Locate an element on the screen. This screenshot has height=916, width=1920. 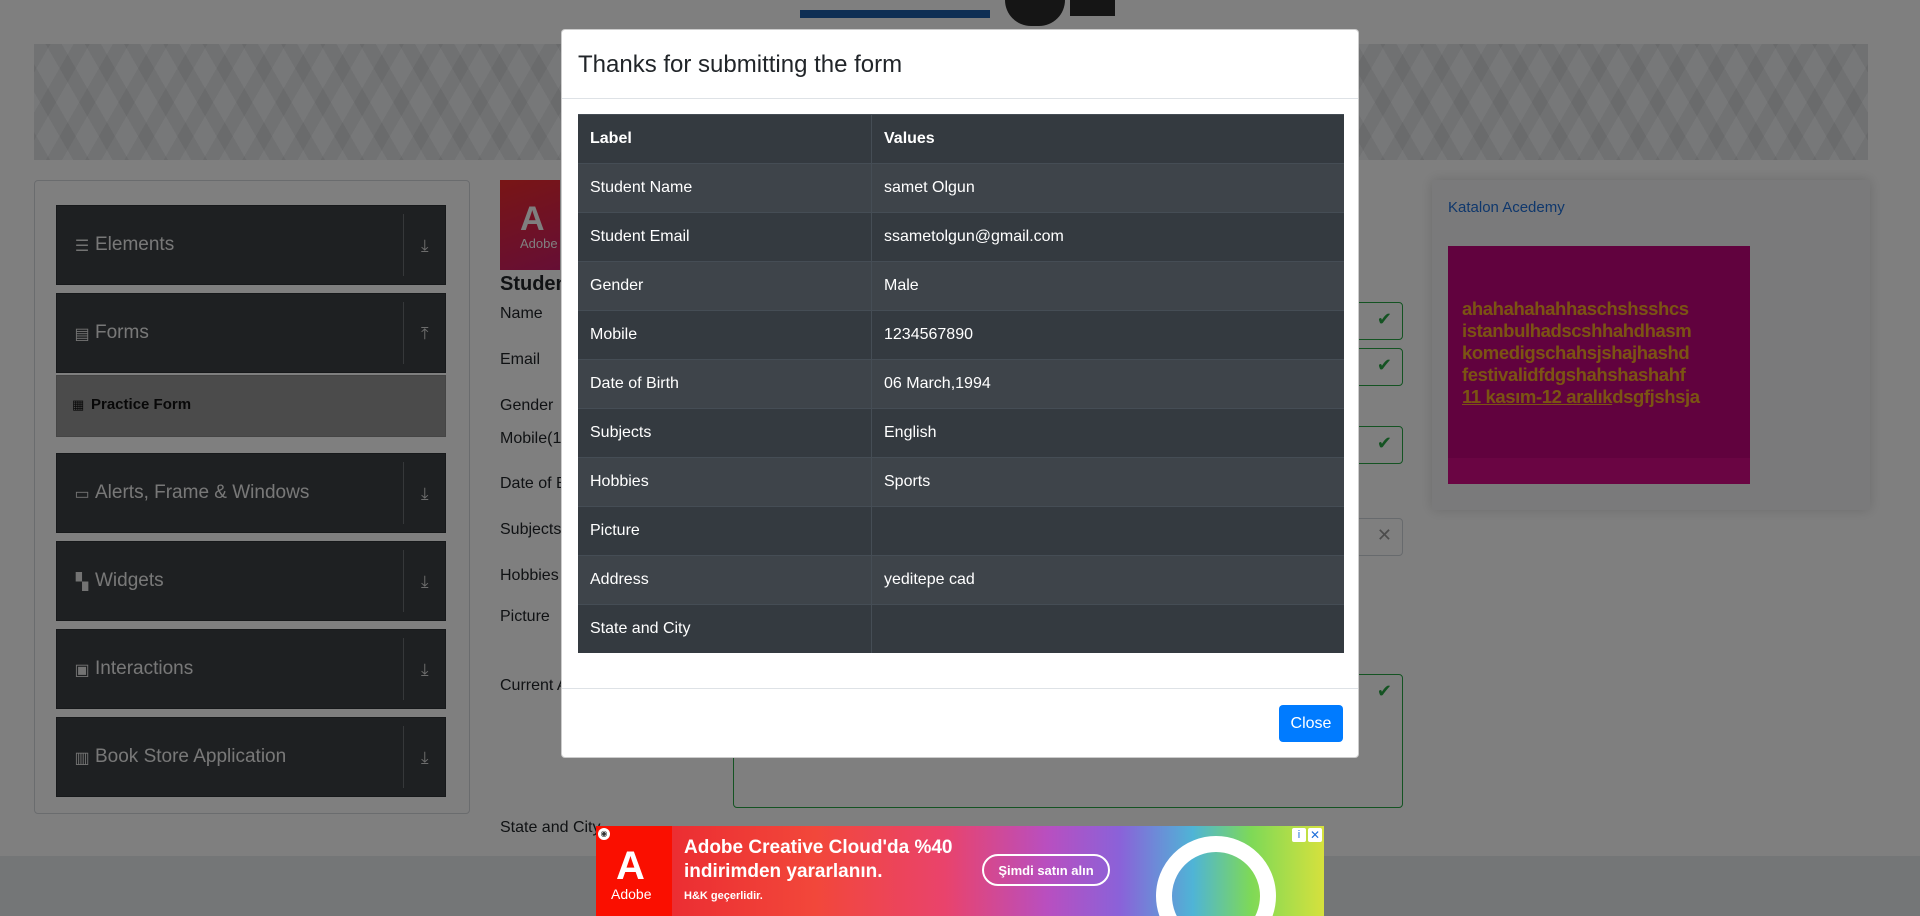
ad-info-icon: i is located at coordinates (1299, 835).